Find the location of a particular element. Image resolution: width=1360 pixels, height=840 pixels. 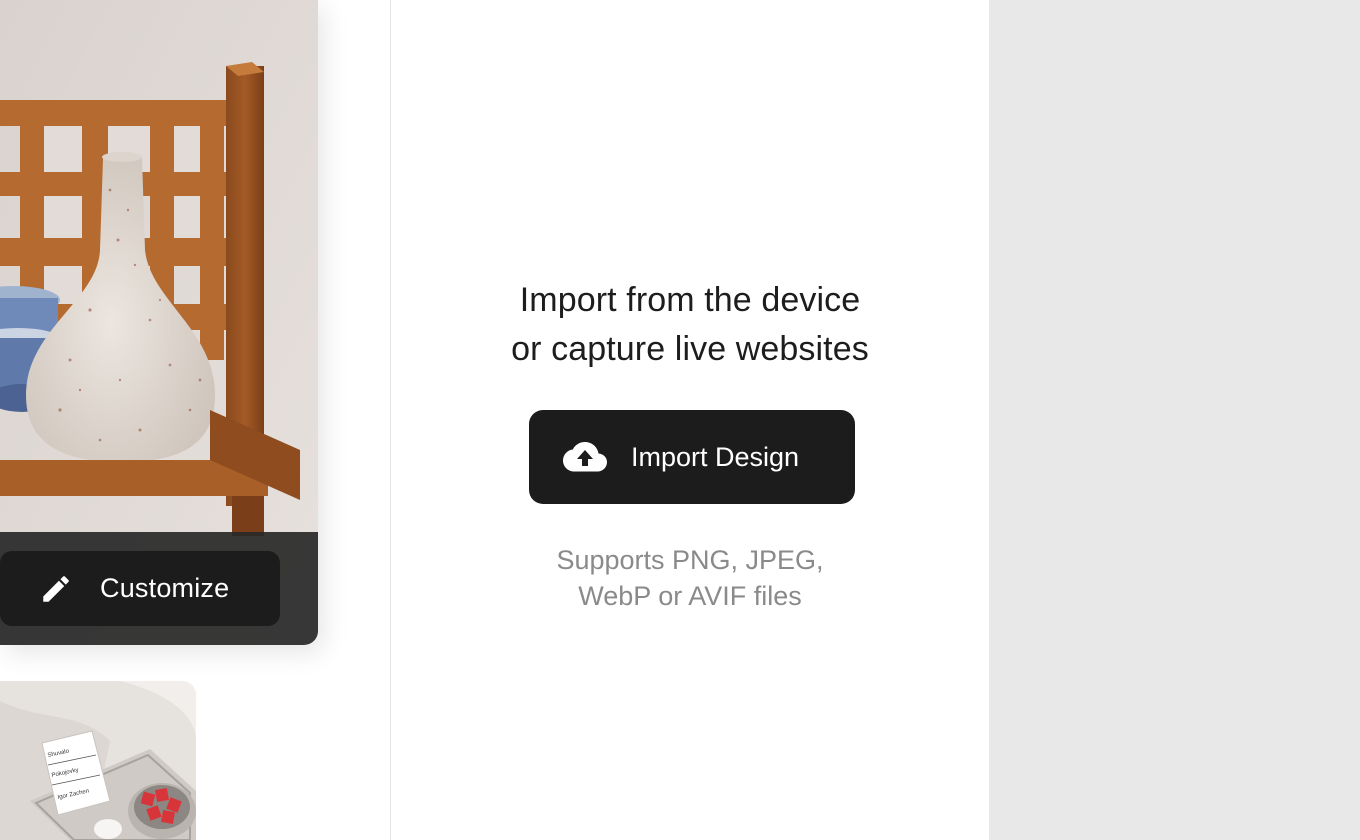

import-design-button: Import Design is located at coordinates (692, 457).